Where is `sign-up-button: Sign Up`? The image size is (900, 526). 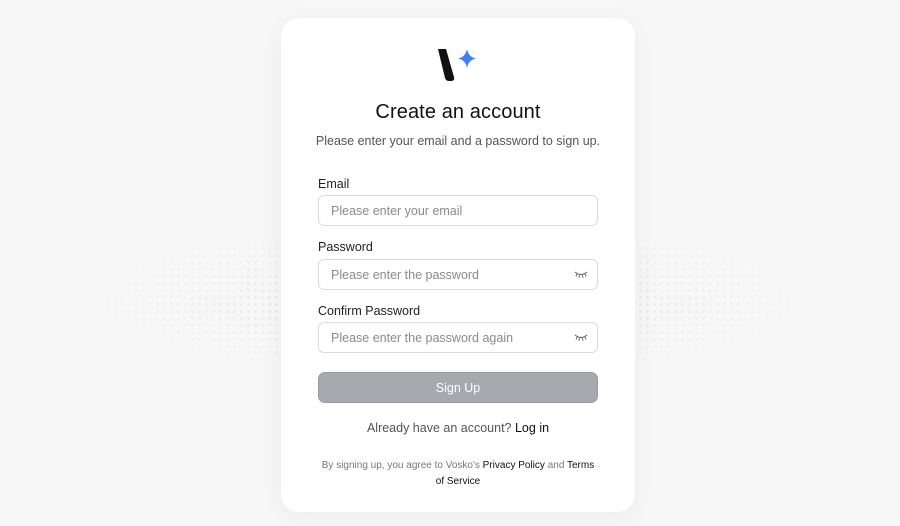 sign-up-button: Sign Up is located at coordinates (458, 387).